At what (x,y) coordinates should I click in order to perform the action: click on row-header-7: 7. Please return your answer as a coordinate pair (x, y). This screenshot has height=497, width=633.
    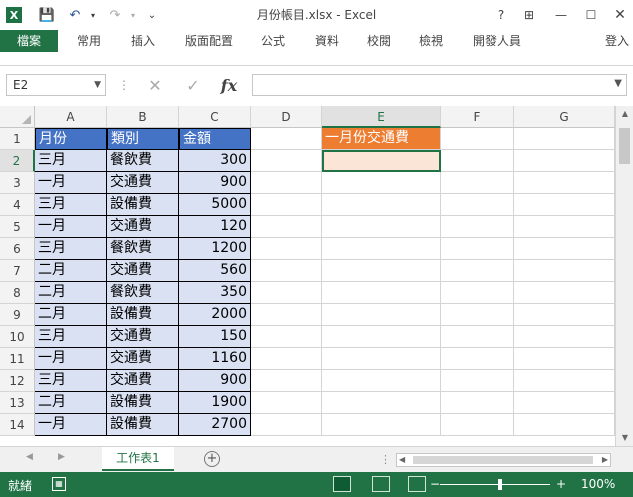
    Looking at the image, I should click on (17, 271).